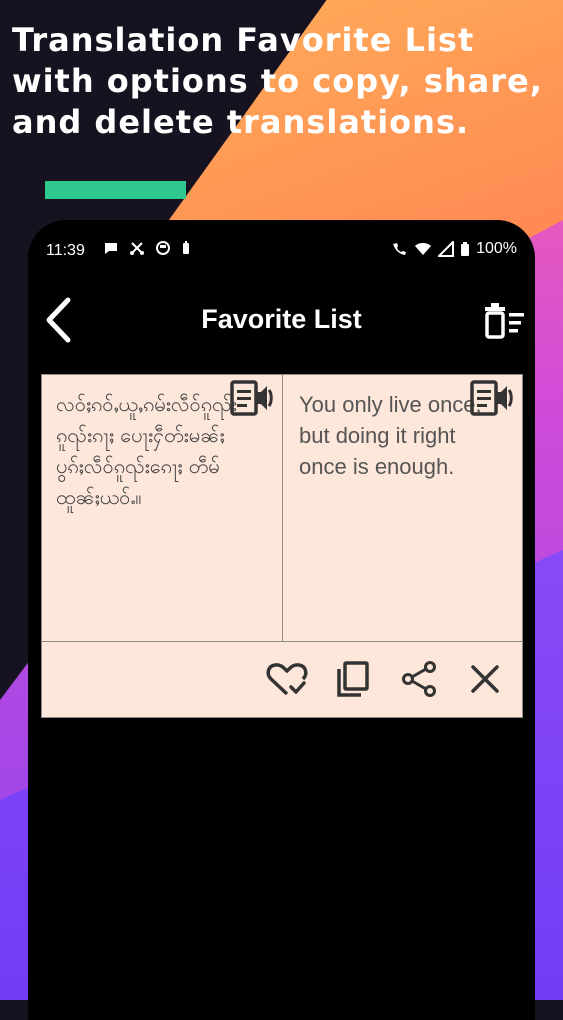  Describe the element at coordinates (465, 249) in the screenshot. I see `battery-icon` at that location.